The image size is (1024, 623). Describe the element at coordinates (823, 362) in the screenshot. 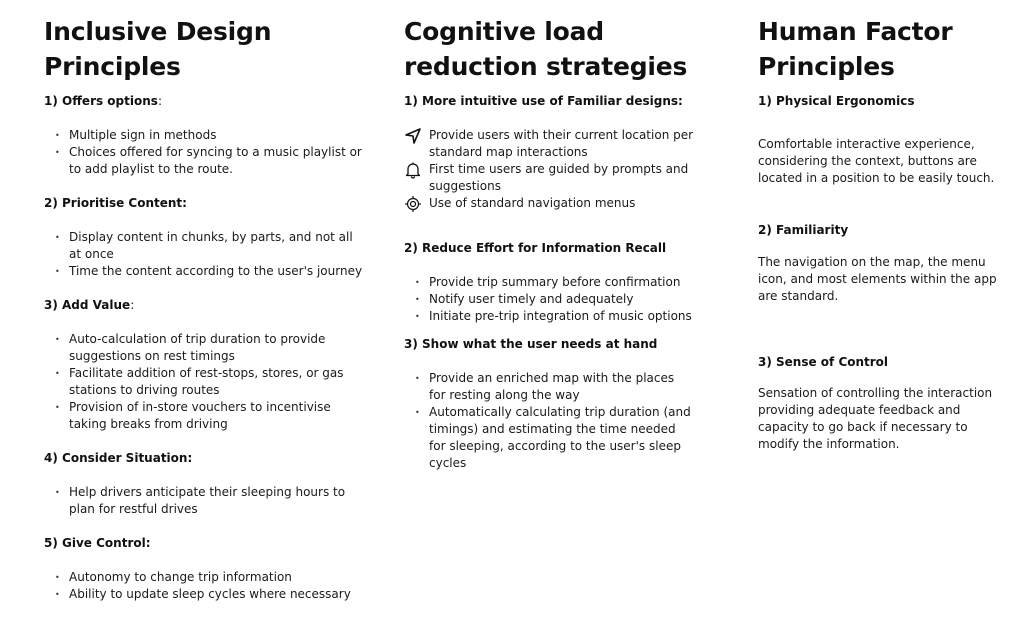

I see `section-title: 3) Sense of Control` at that location.